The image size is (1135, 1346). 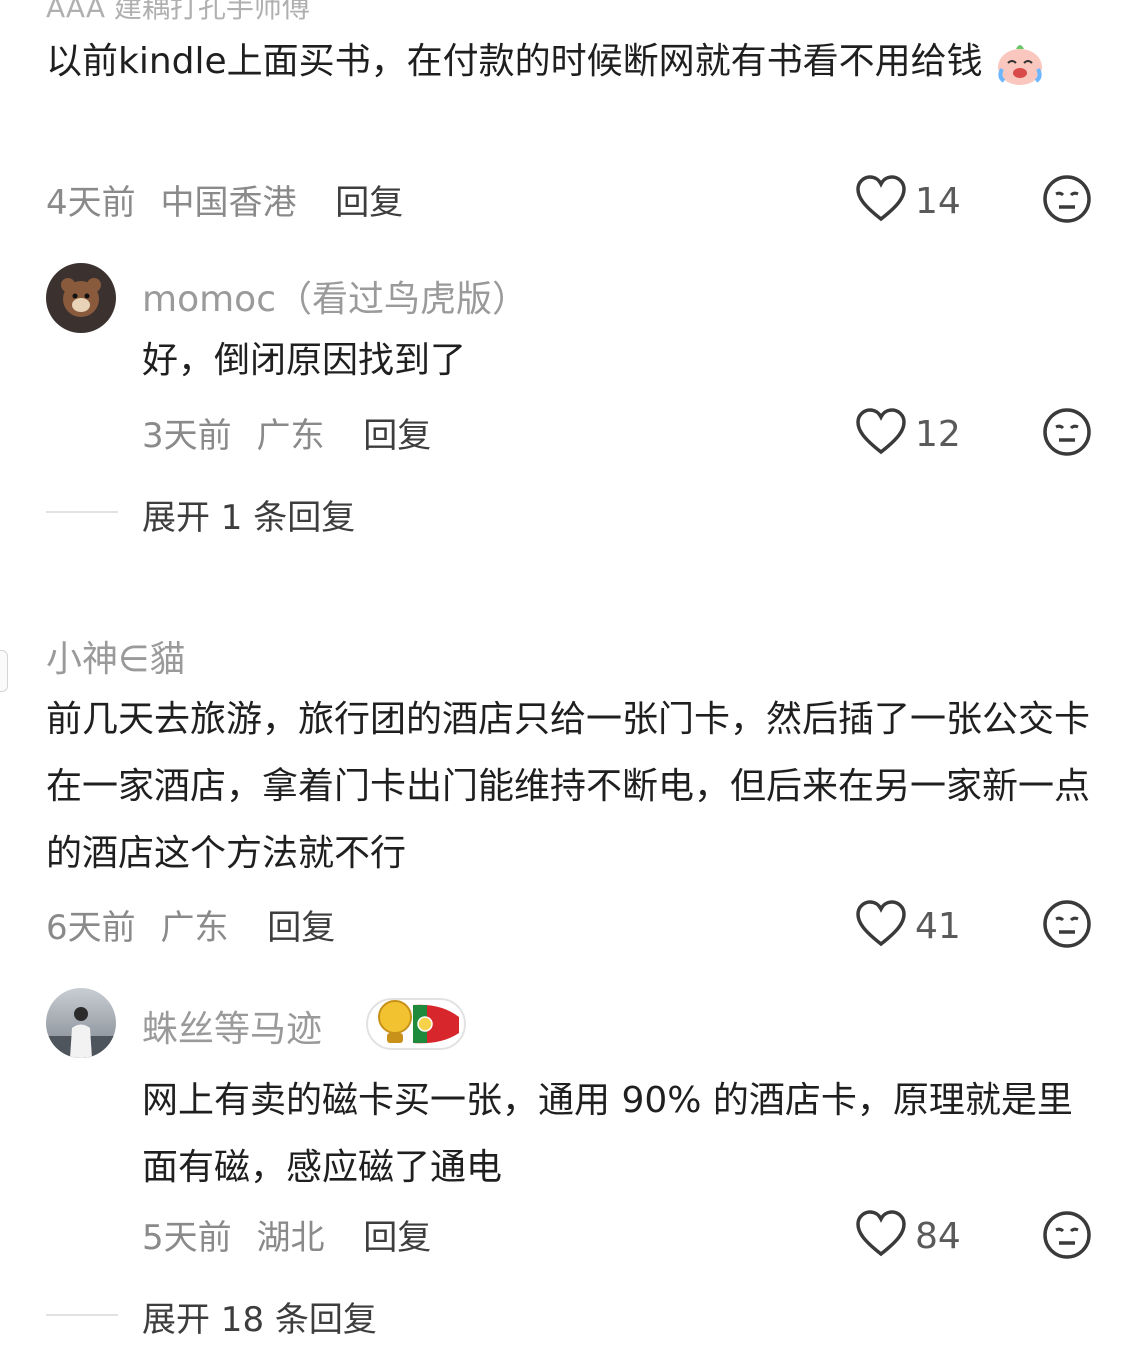 I want to click on comment-2-meta: 3天前 广东 回复, so click(x=293, y=432).